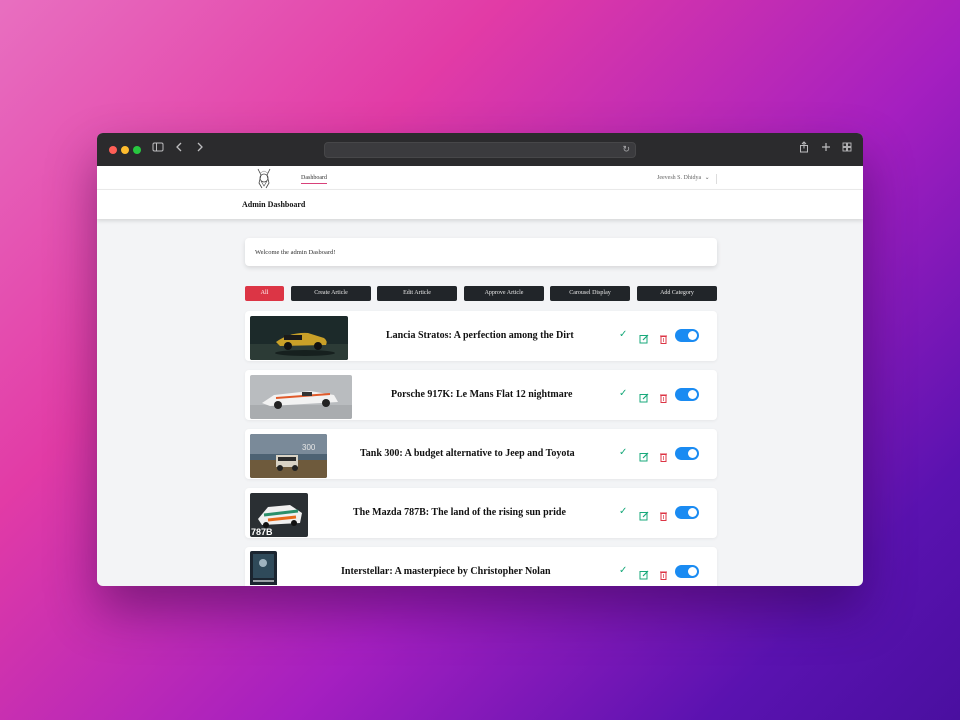  I want to click on svg-text: 787B, so click(262, 532).